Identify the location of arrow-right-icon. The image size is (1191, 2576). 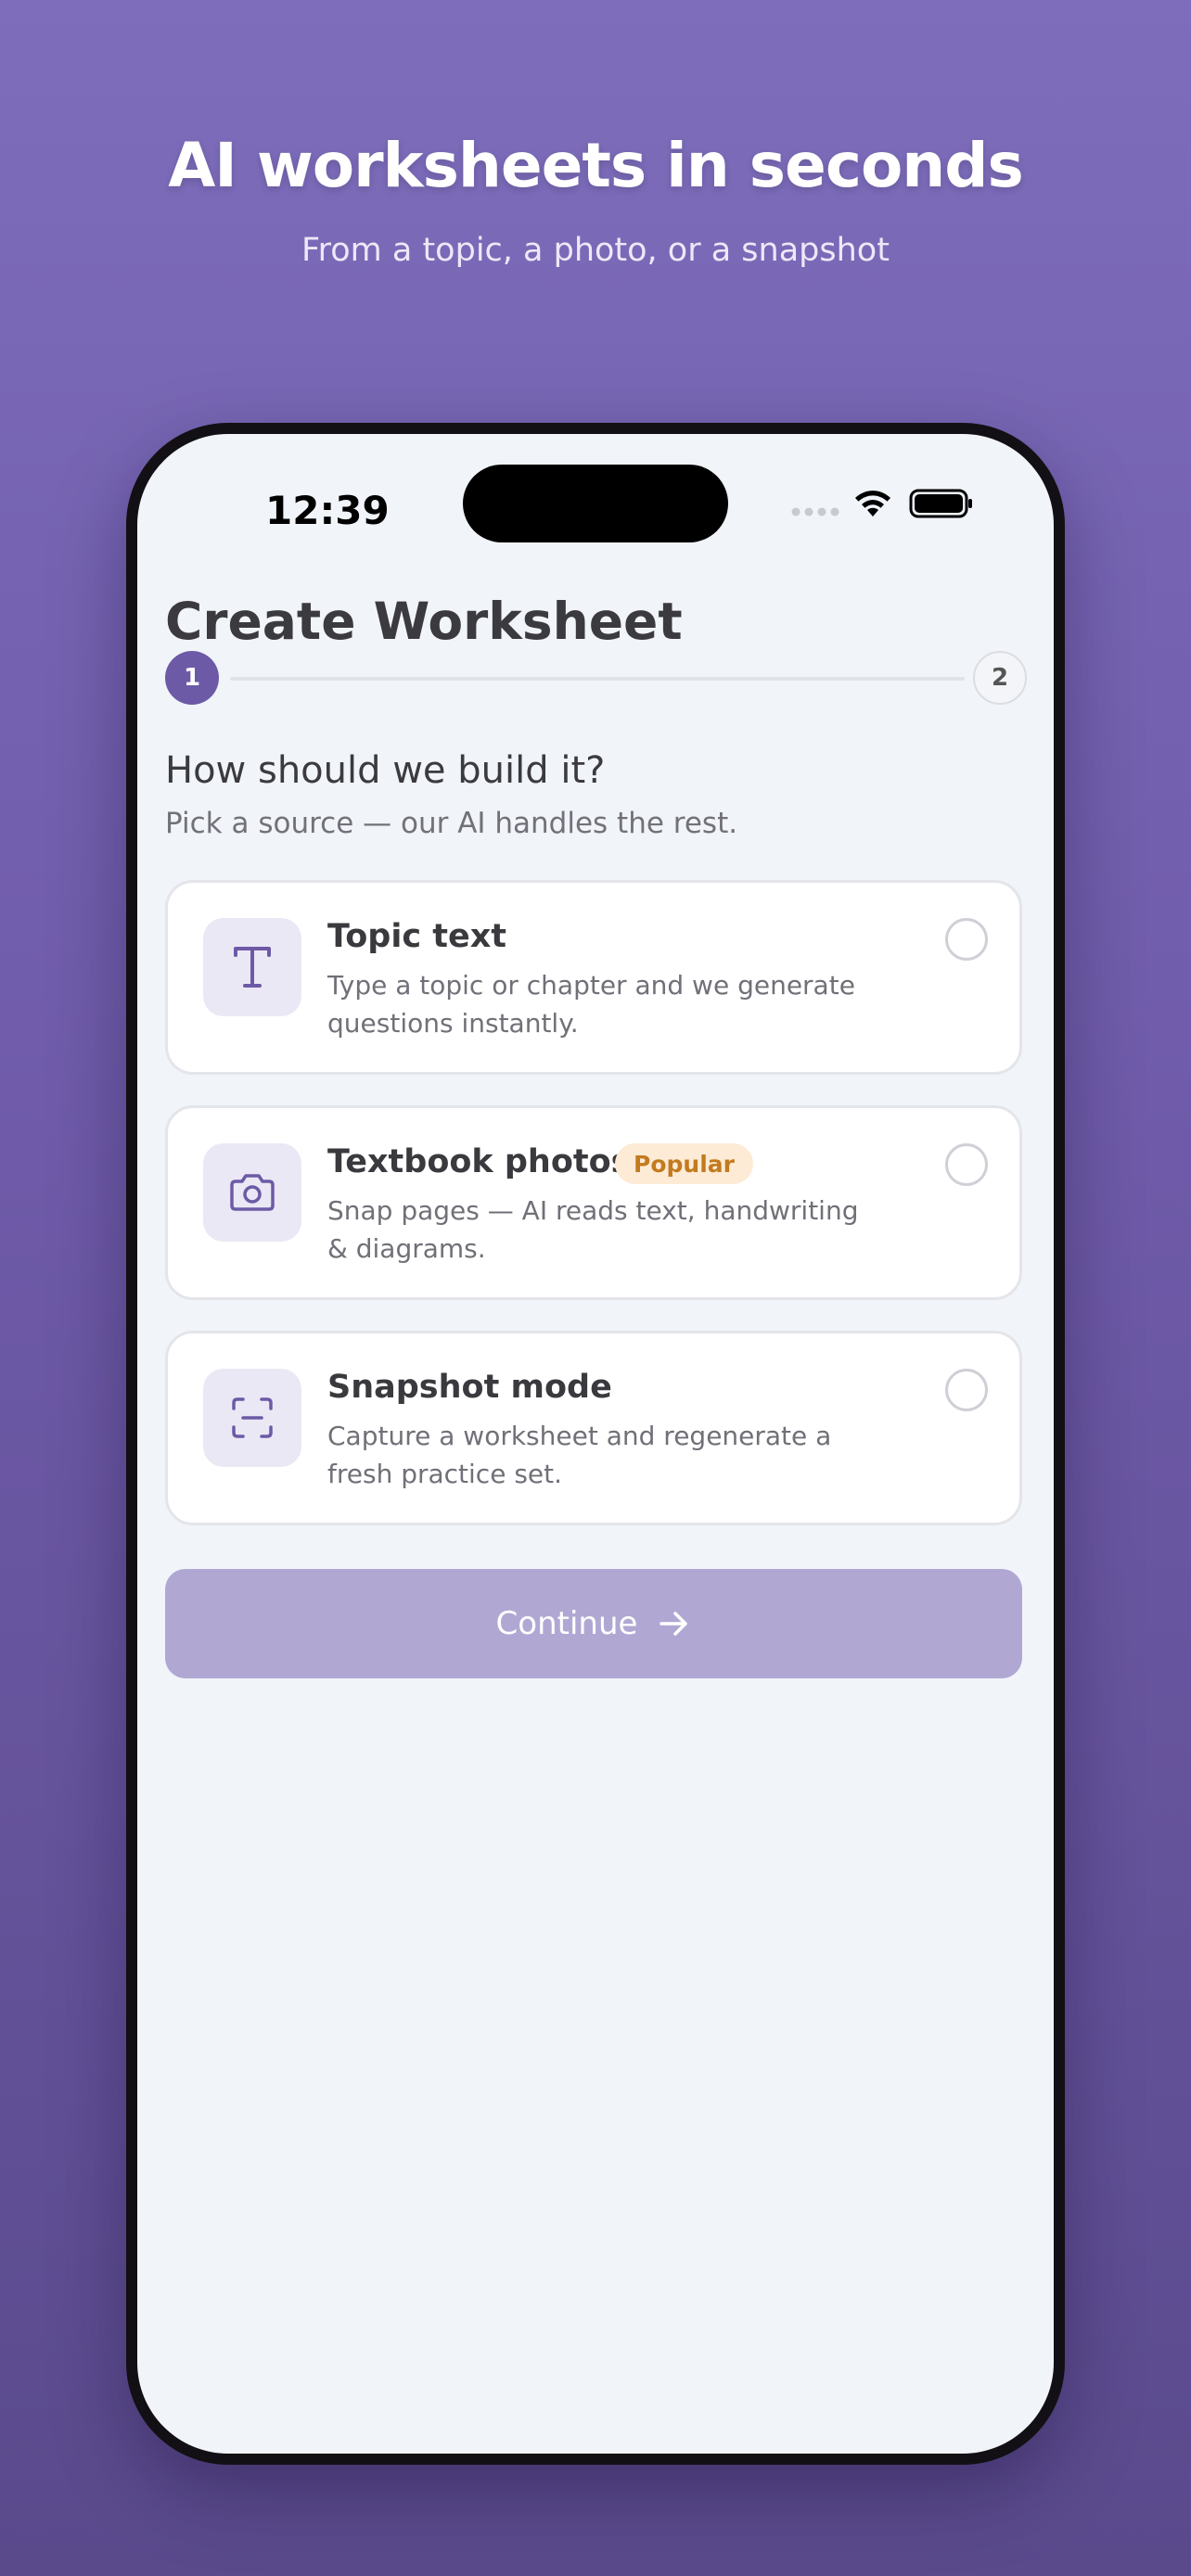
(674, 1624).